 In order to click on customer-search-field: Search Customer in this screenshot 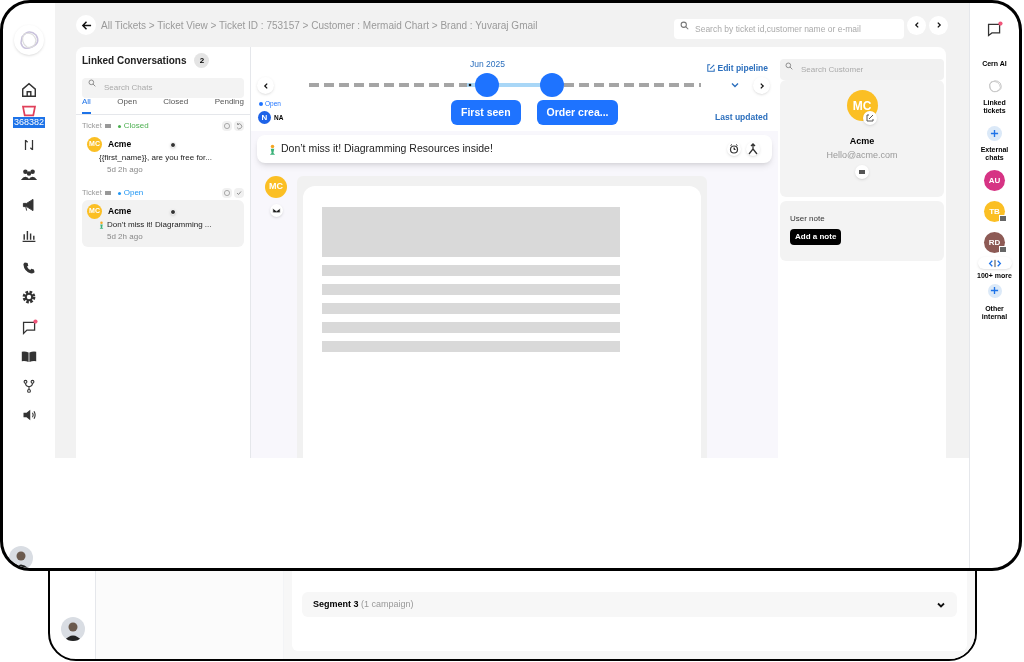, I will do `click(862, 69)`.